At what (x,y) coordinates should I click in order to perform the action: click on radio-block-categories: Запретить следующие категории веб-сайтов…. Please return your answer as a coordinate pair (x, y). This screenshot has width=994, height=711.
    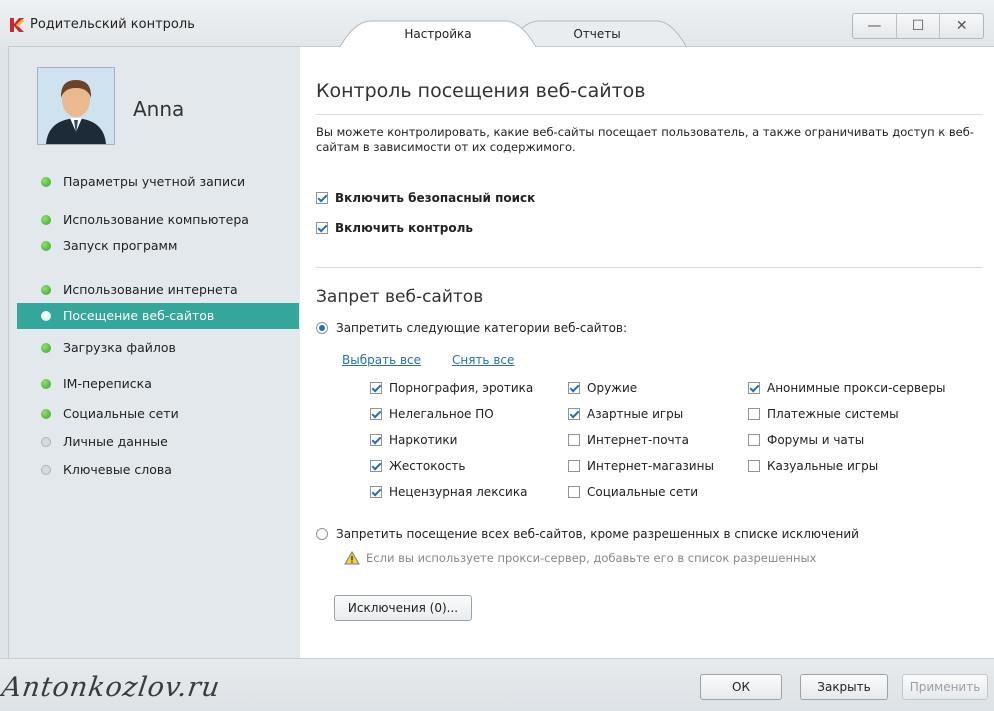
    Looking at the image, I should click on (471, 328).